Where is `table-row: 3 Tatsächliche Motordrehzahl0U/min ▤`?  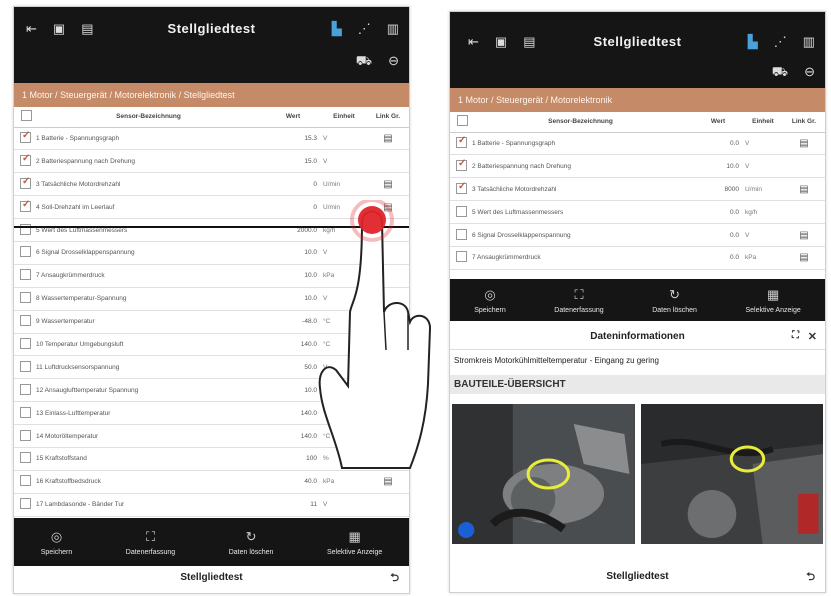
table-row: 3 Tatsächliche Motordrehzahl0U/min ▤ is located at coordinates (211, 184).